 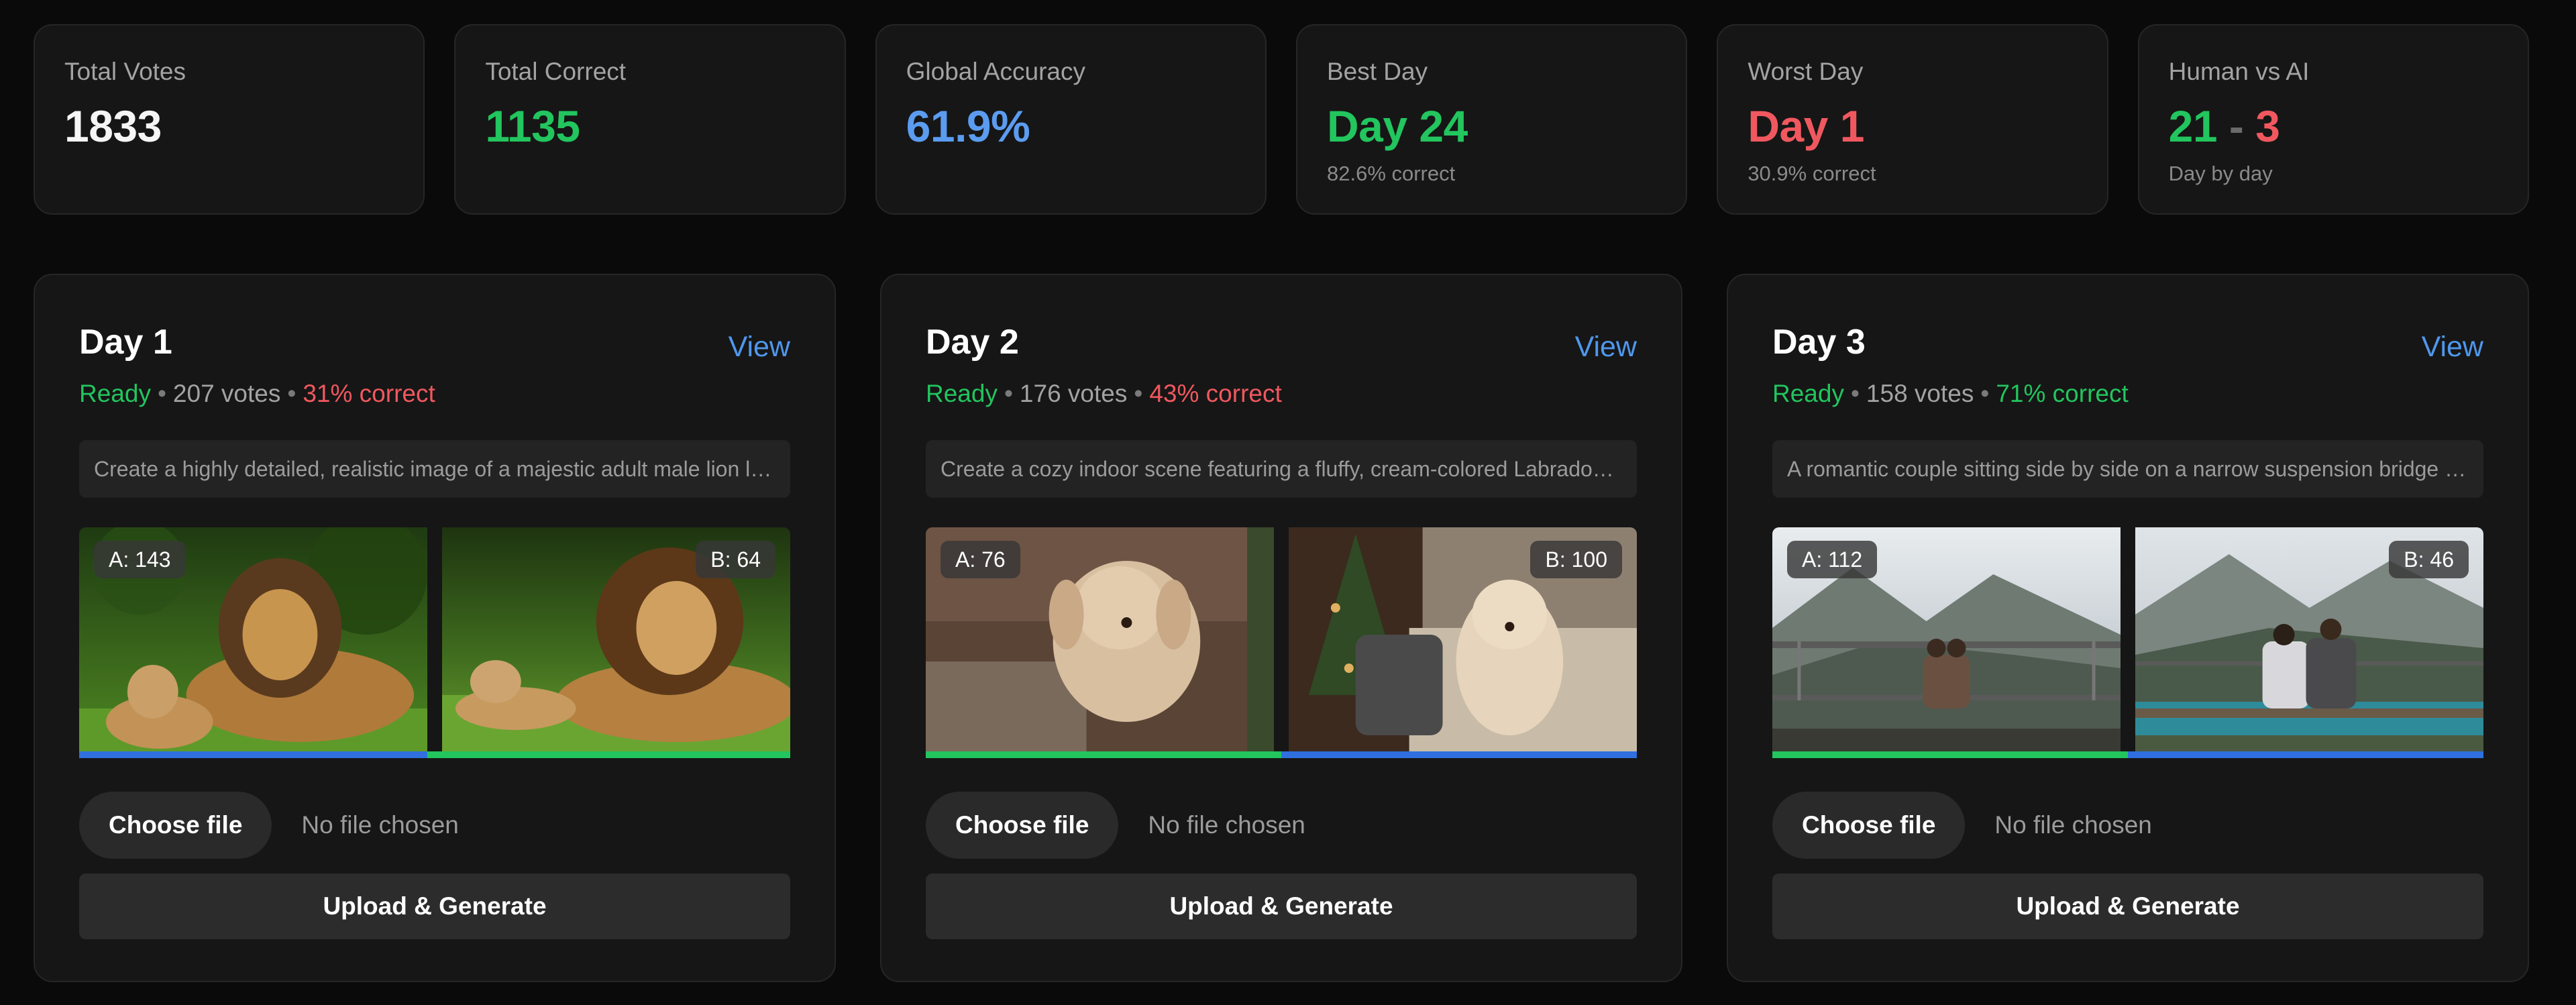 I want to click on image-pair: A: 112 B: 46, so click(x=2127, y=642).